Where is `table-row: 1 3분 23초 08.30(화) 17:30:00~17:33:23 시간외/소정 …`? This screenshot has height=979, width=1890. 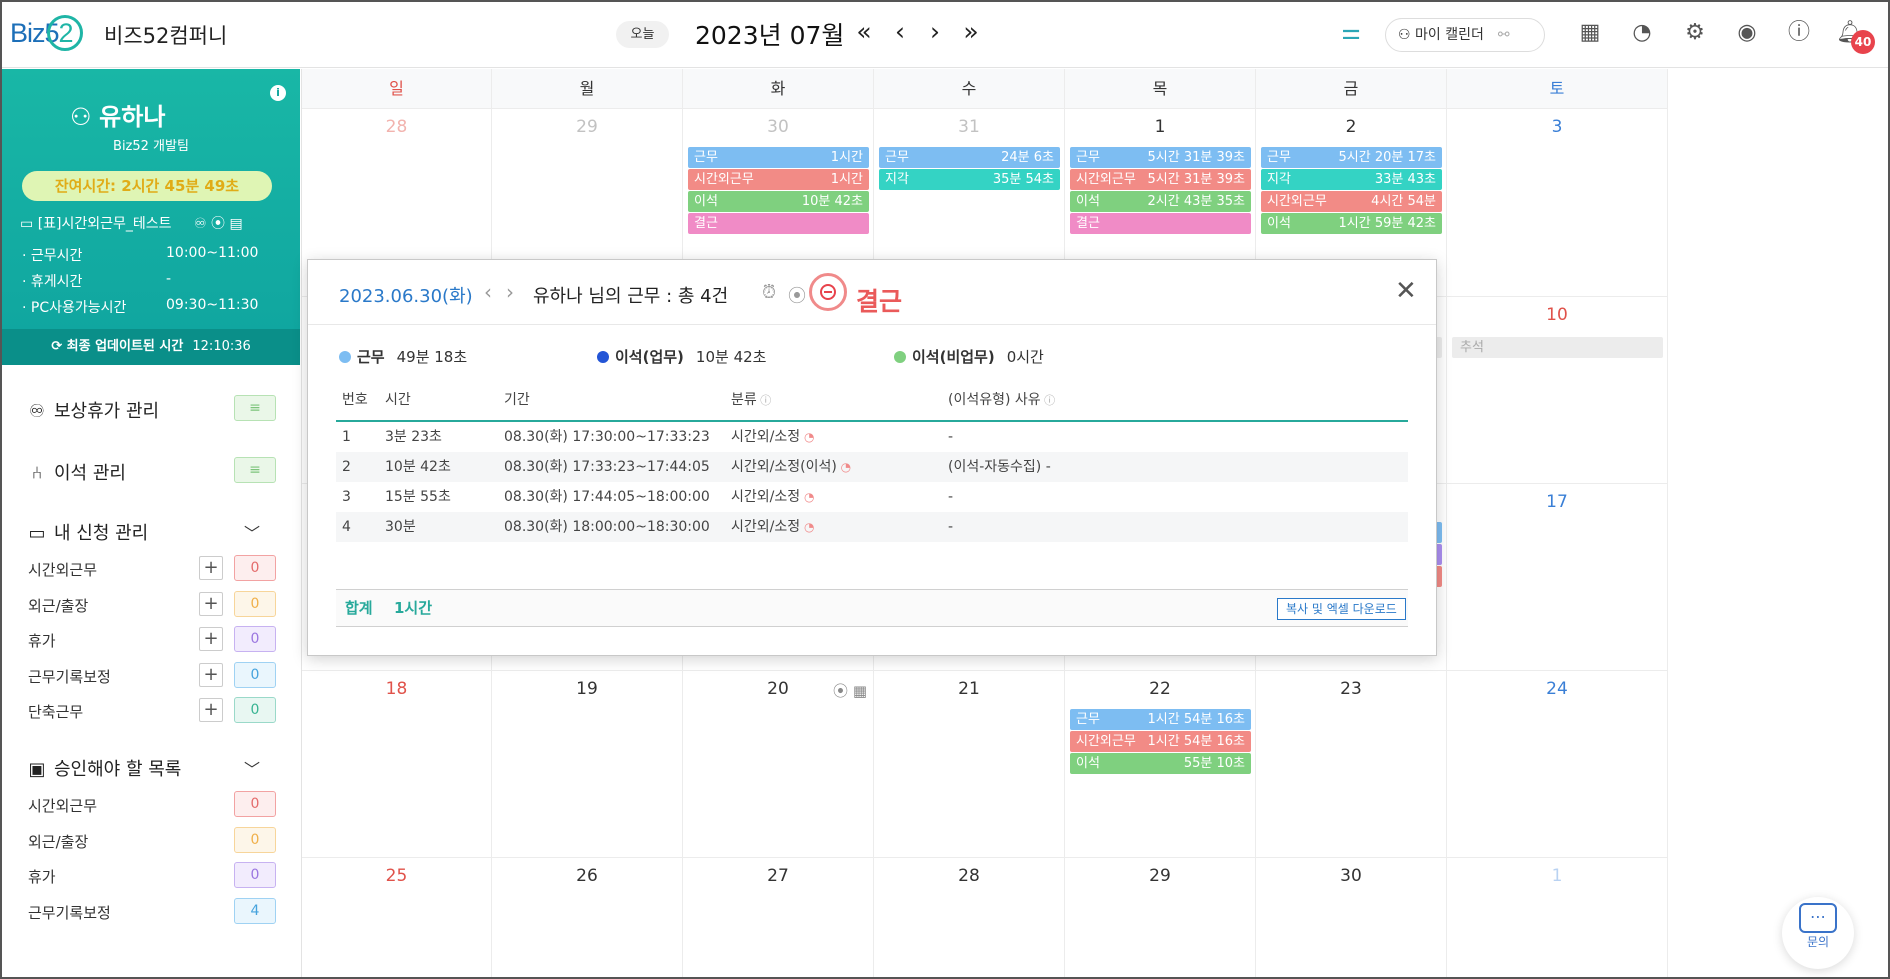
table-row: 1 3분 23초 08.30(화) 17:30:00~17:33:23 시간외/소정 … is located at coordinates (872, 437).